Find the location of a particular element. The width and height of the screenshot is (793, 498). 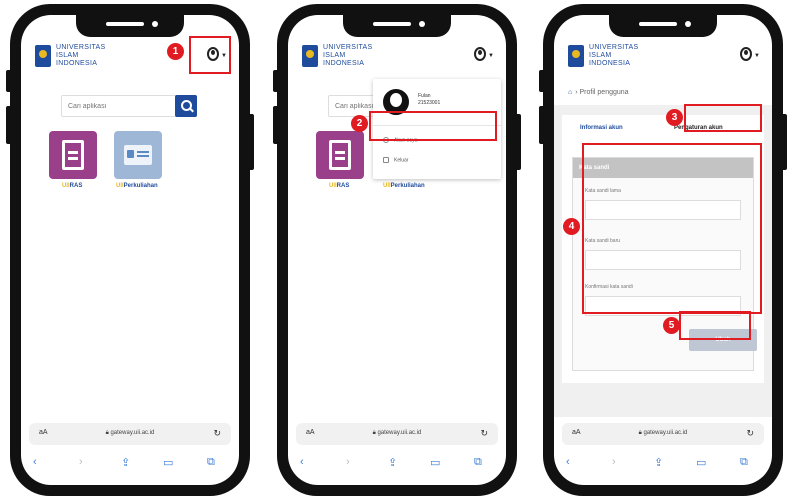

user-info: Fulan 21523001 is located at coordinates (429, 99).